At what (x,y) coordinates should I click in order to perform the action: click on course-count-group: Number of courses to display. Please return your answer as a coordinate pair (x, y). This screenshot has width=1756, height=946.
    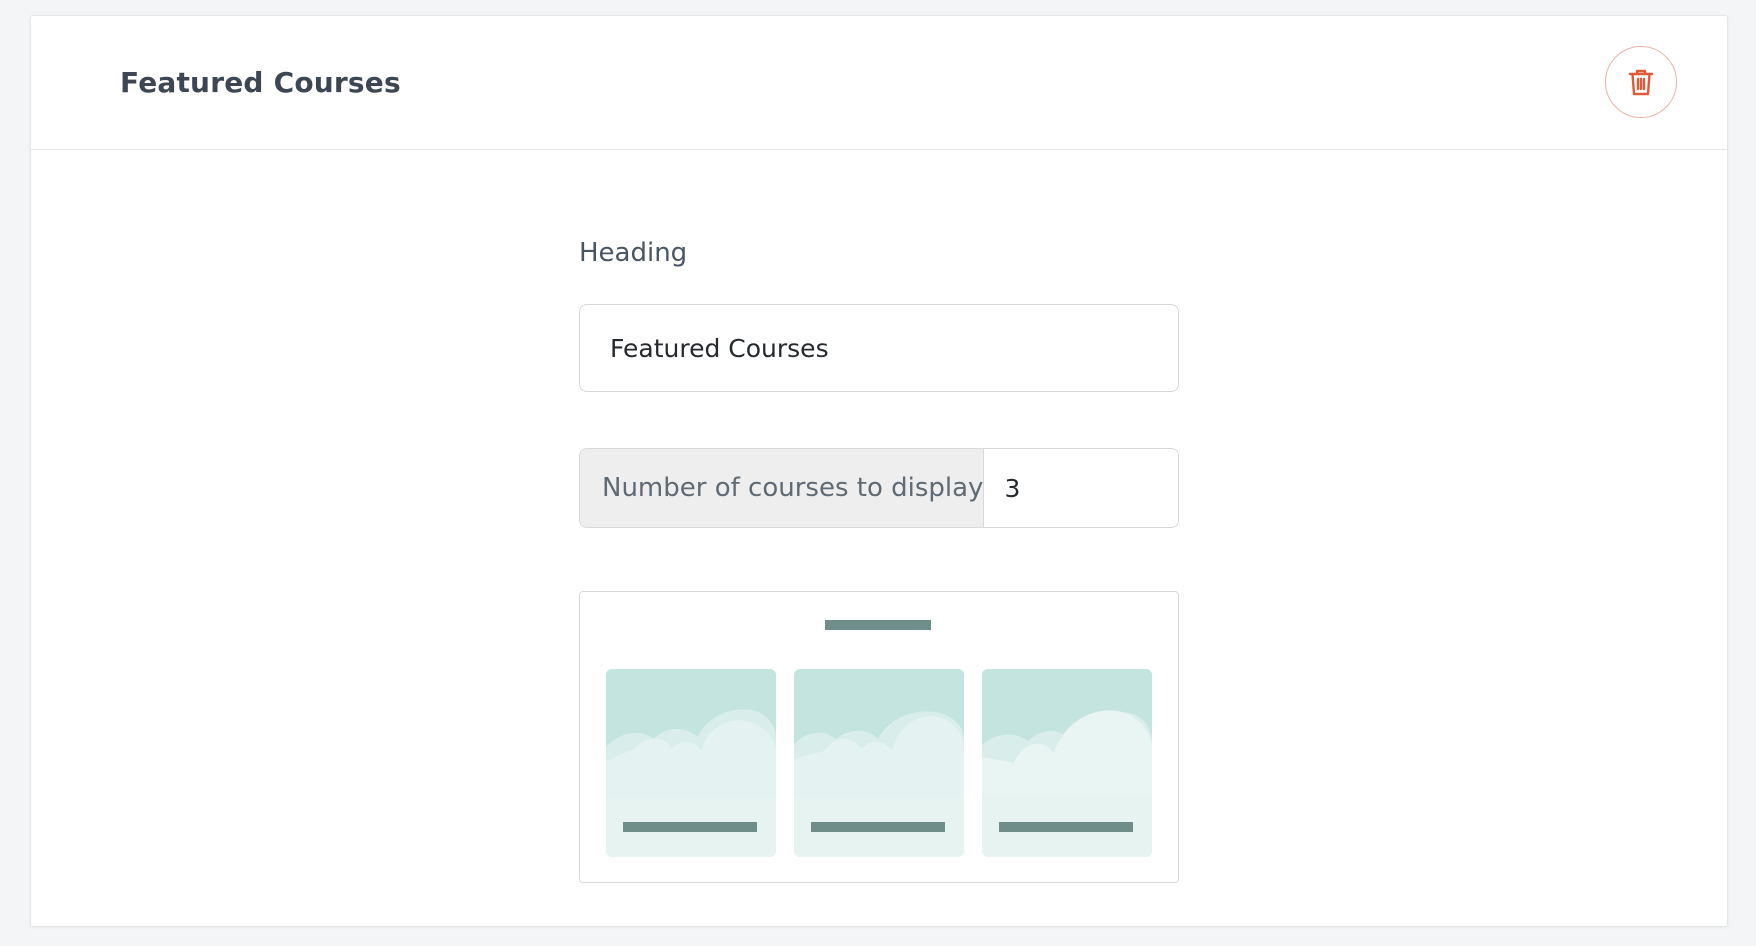
    Looking at the image, I should click on (879, 488).